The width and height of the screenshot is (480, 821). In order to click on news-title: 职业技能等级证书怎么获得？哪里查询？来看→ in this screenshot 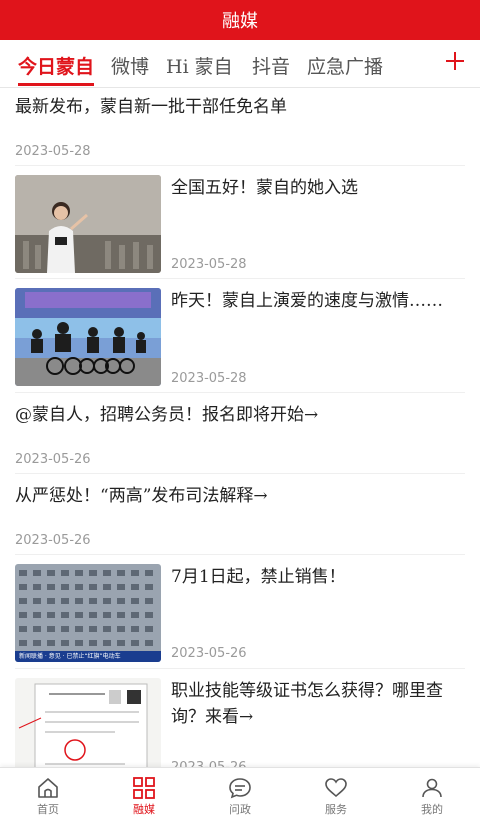, I will do `click(307, 704)`.